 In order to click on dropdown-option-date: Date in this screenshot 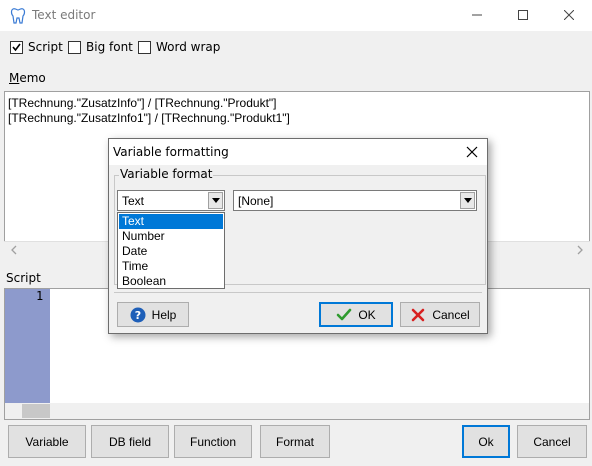, I will do `click(171, 251)`.